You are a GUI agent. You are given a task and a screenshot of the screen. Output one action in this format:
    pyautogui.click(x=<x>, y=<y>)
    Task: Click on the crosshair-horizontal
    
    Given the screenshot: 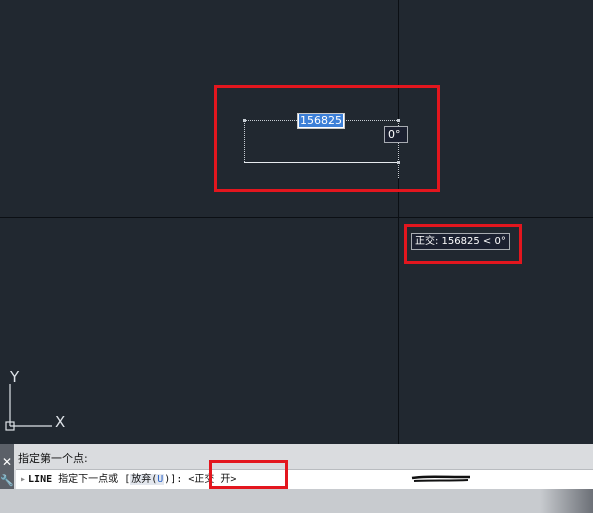 What is the action you would take?
    pyautogui.click(x=296, y=217)
    